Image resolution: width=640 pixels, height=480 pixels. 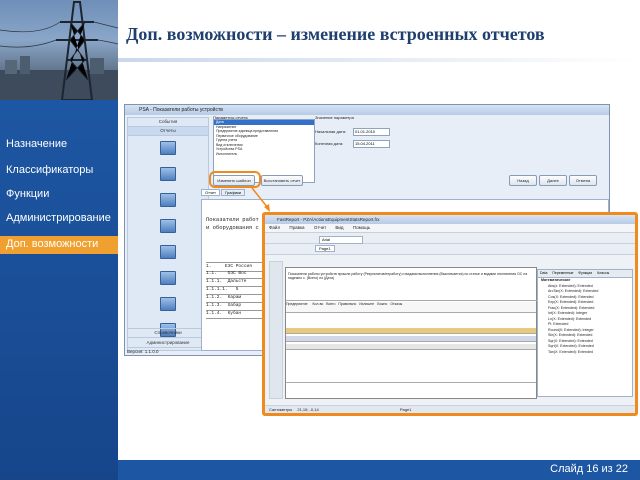 What do you see at coordinates (379, 60) in the screenshot?
I see `title-divider` at bounding box center [379, 60].